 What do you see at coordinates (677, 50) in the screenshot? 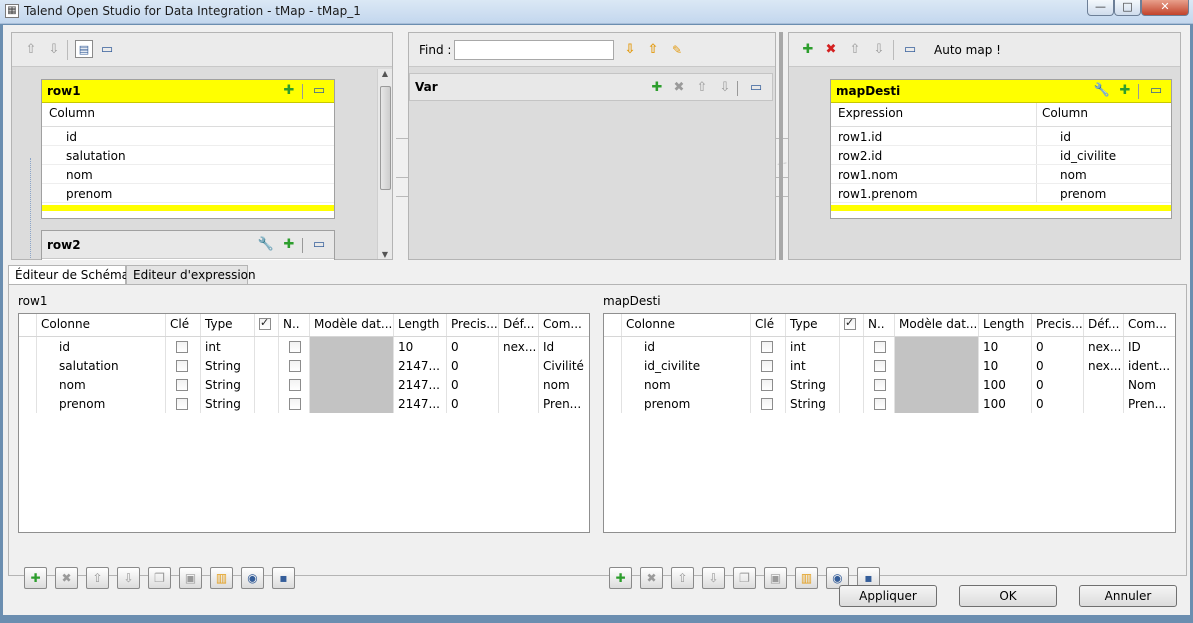
I see `highlight-icon: ✎` at bounding box center [677, 50].